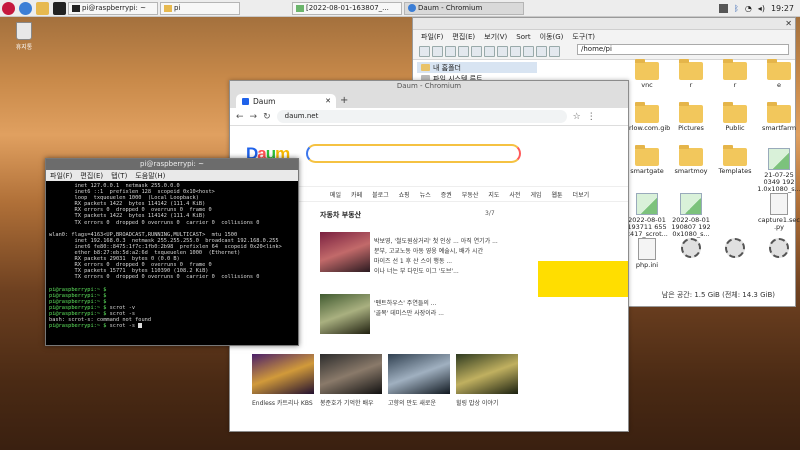 This screenshot has height=450, width=800. I want to click on menu-icon: ⋮, so click(591, 117).